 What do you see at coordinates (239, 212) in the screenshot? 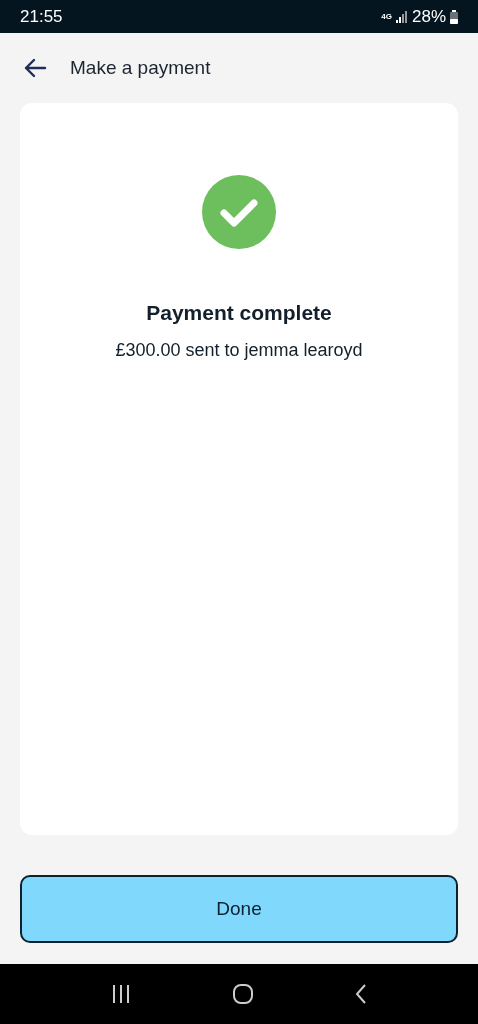
I see `check-circle-icon` at bounding box center [239, 212].